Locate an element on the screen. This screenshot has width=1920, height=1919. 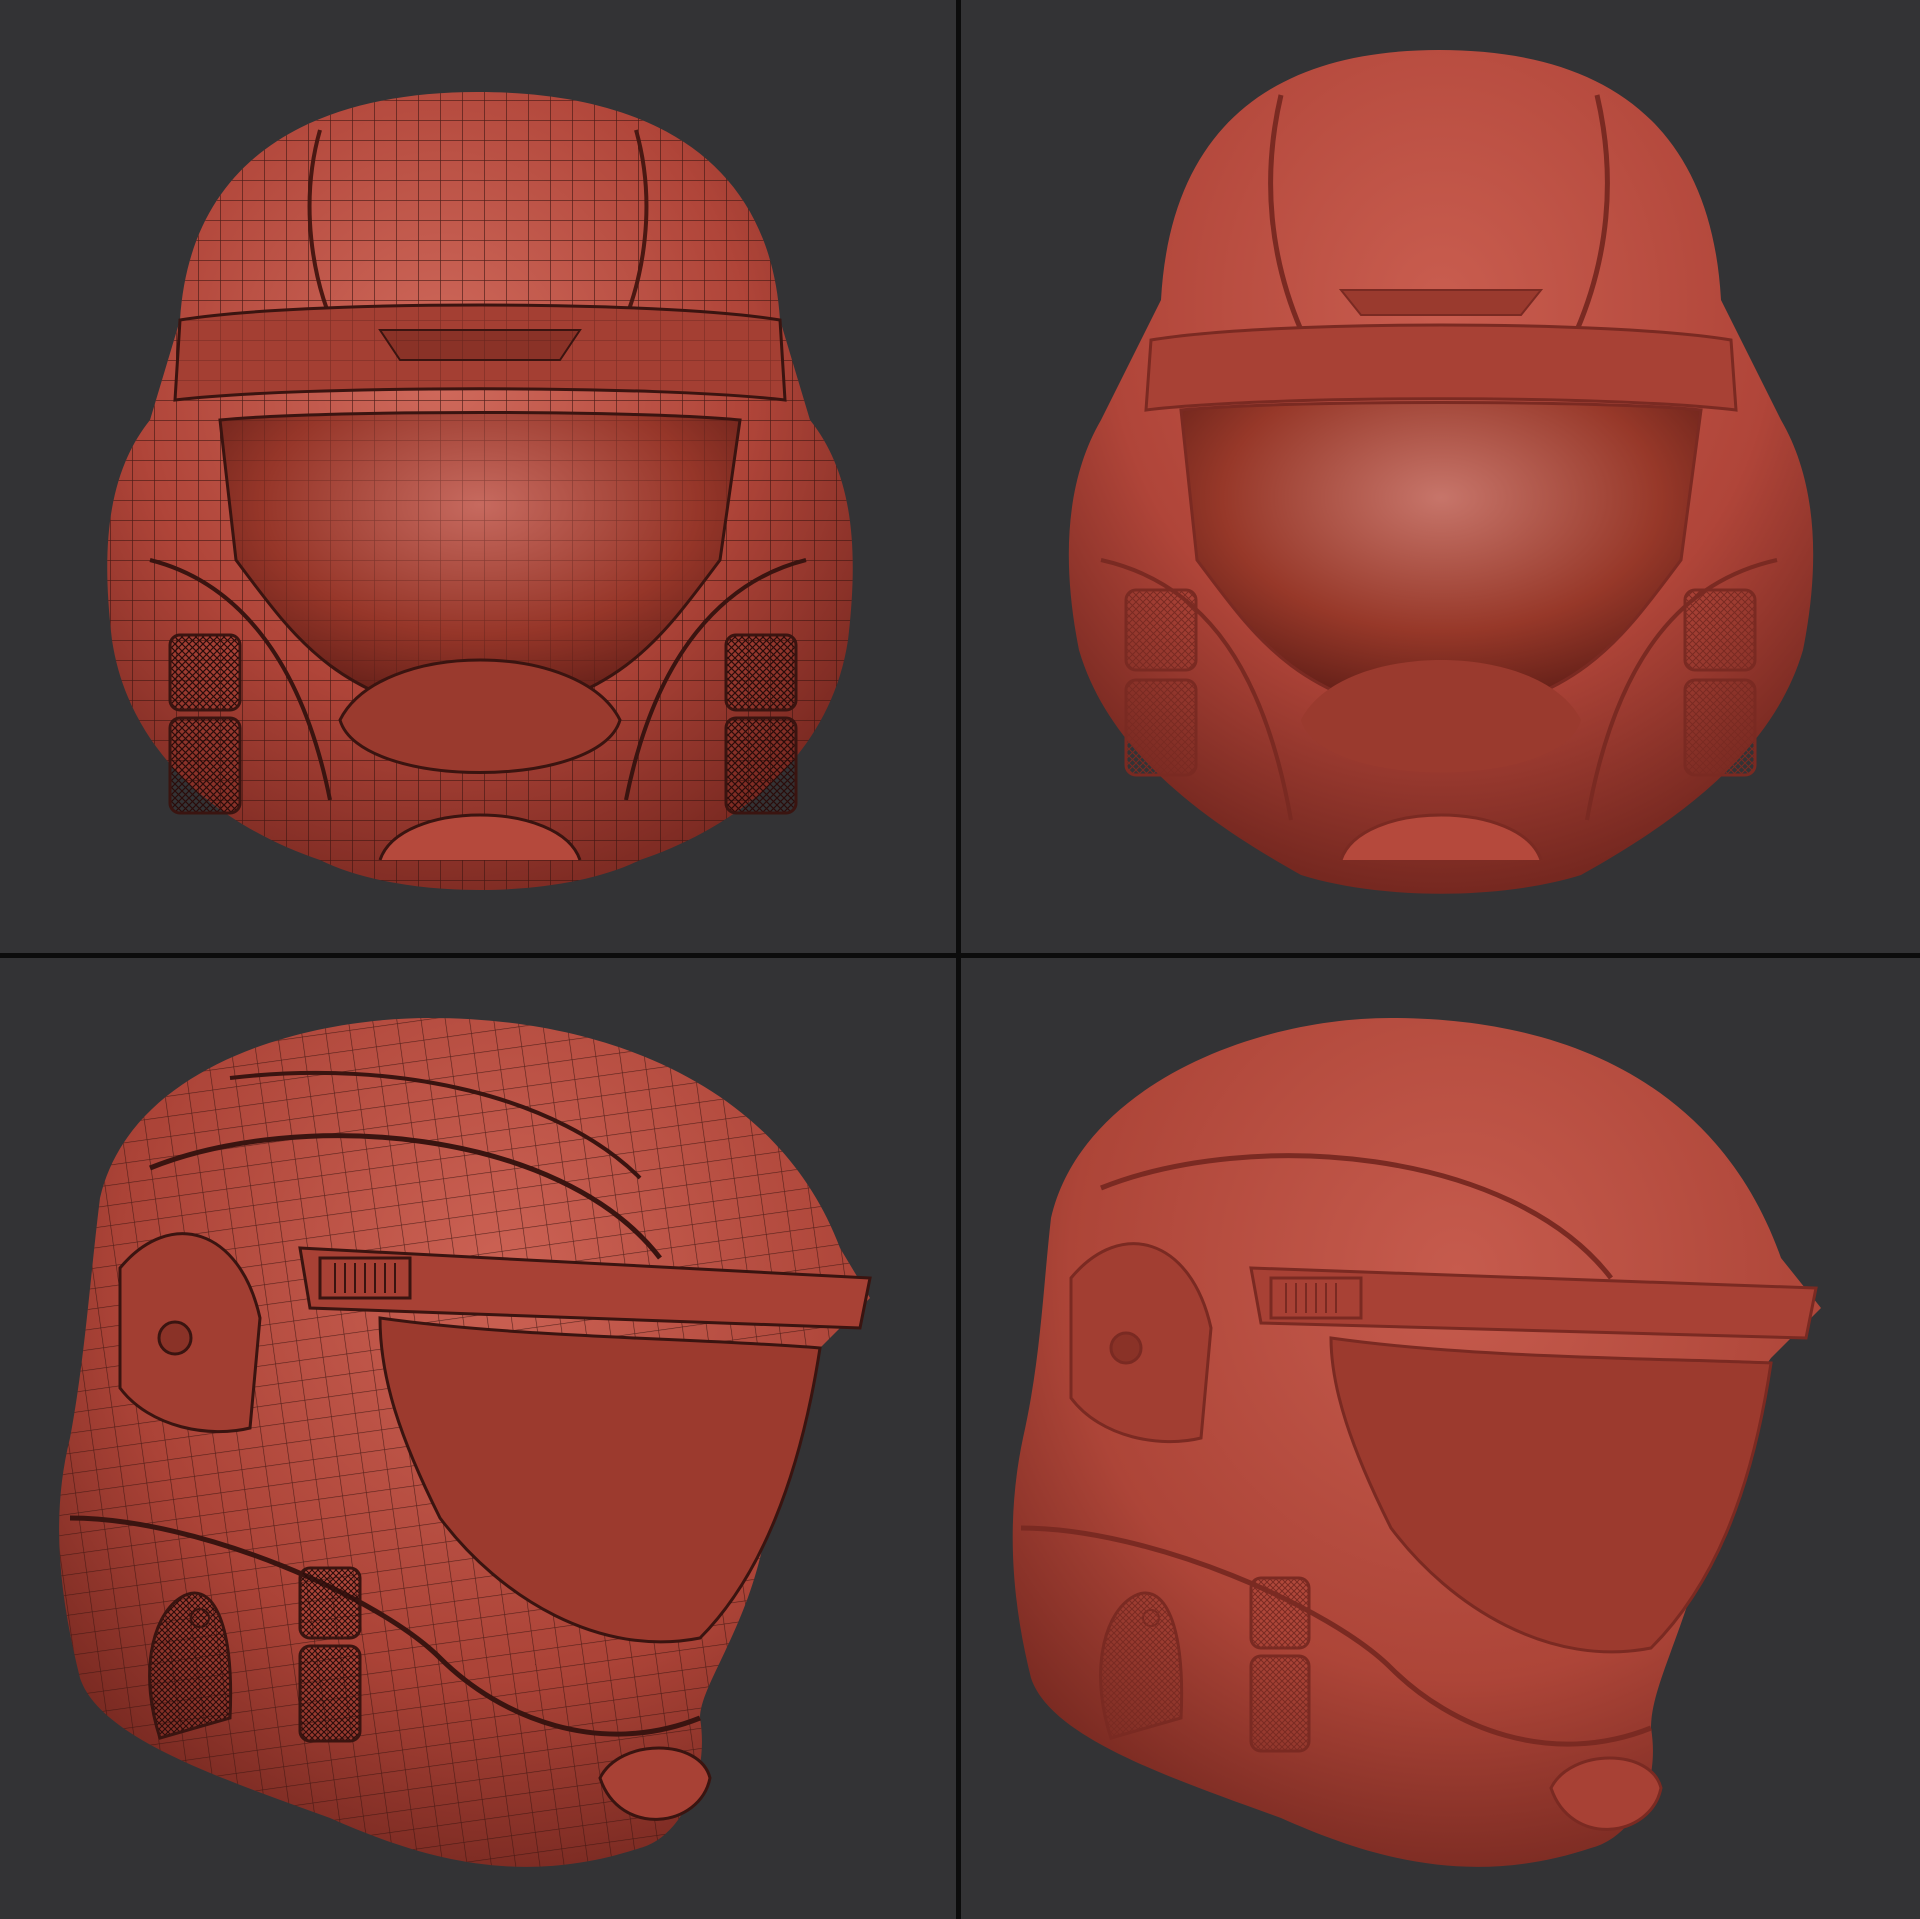
divider-vertical is located at coordinates (958, 959).